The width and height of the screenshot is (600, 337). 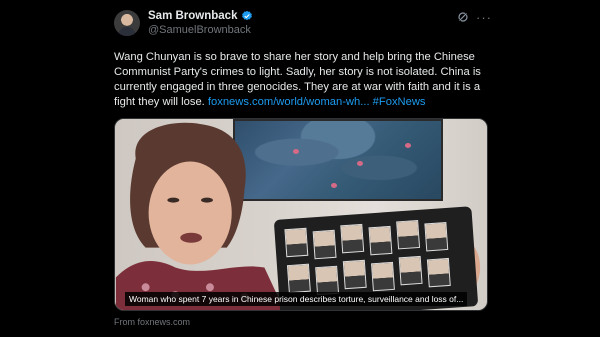 What do you see at coordinates (127, 23) in the screenshot?
I see `avatar` at bounding box center [127, 23].